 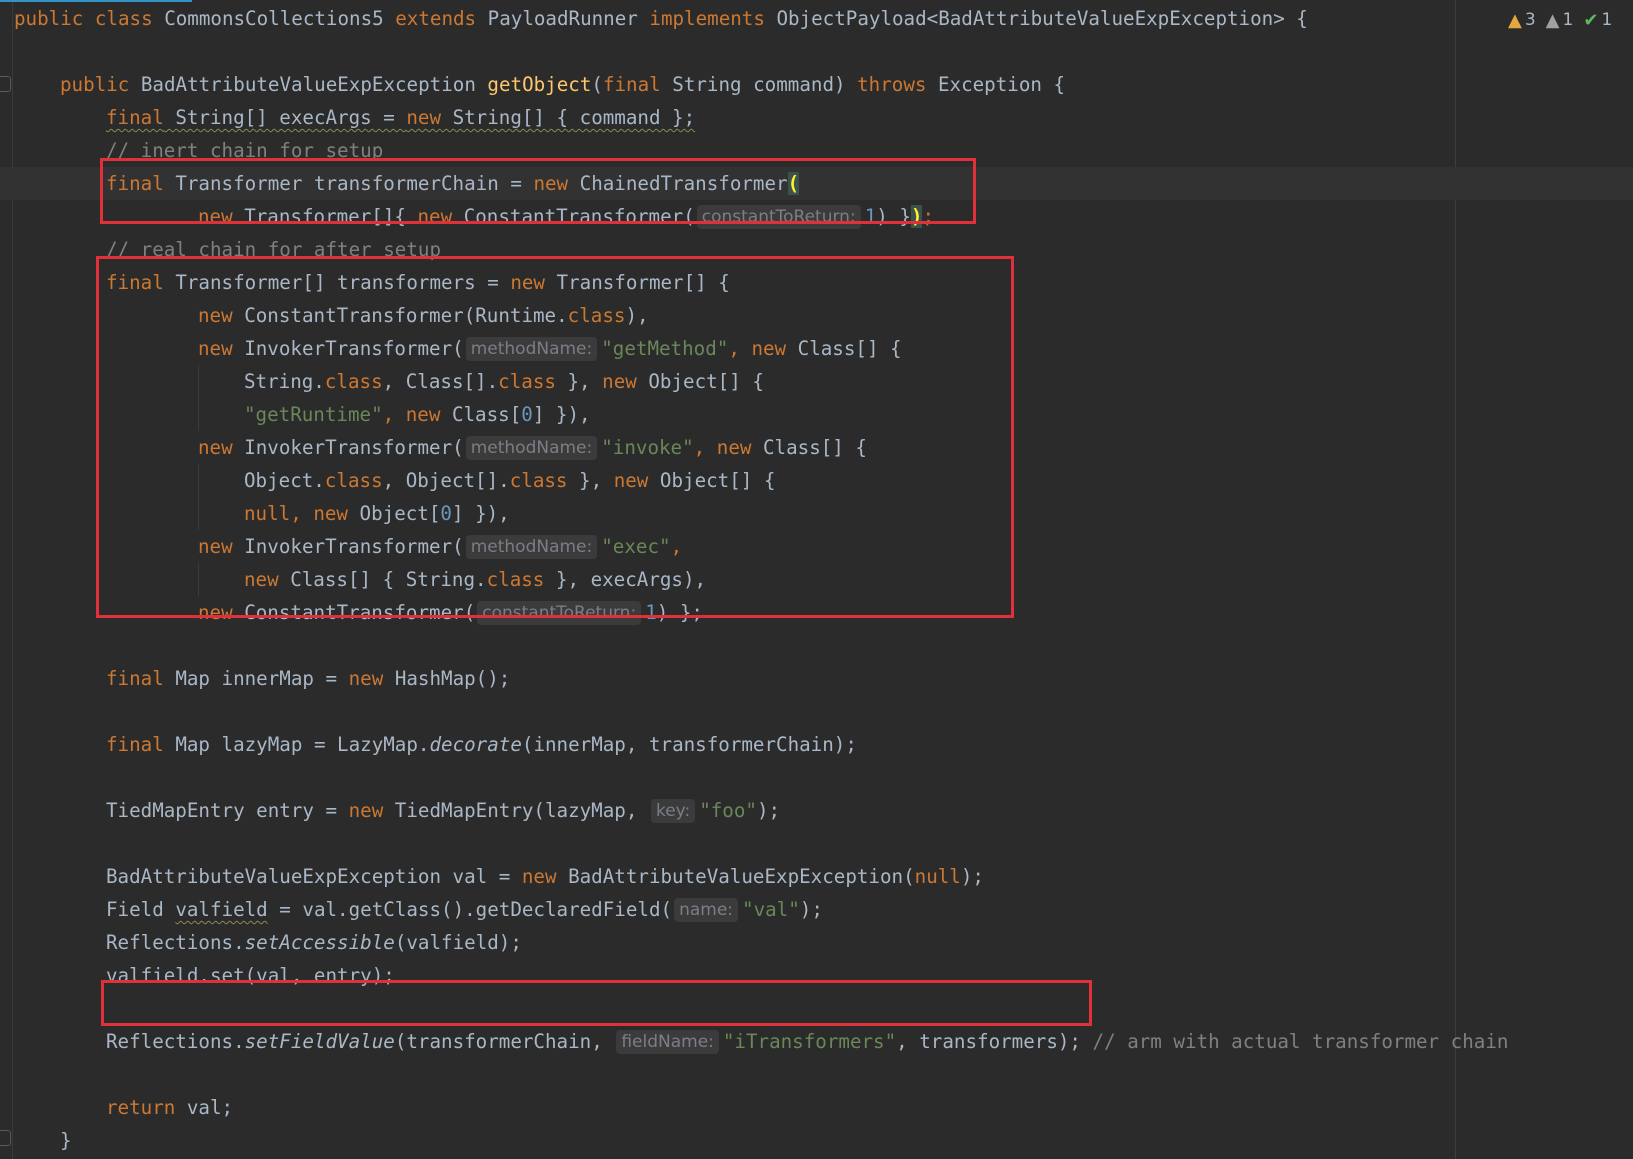 What do you see at coordinates (673, 811) in the screenshot?
I see `parameter-hint: key:` at bounding box center [673, 811].